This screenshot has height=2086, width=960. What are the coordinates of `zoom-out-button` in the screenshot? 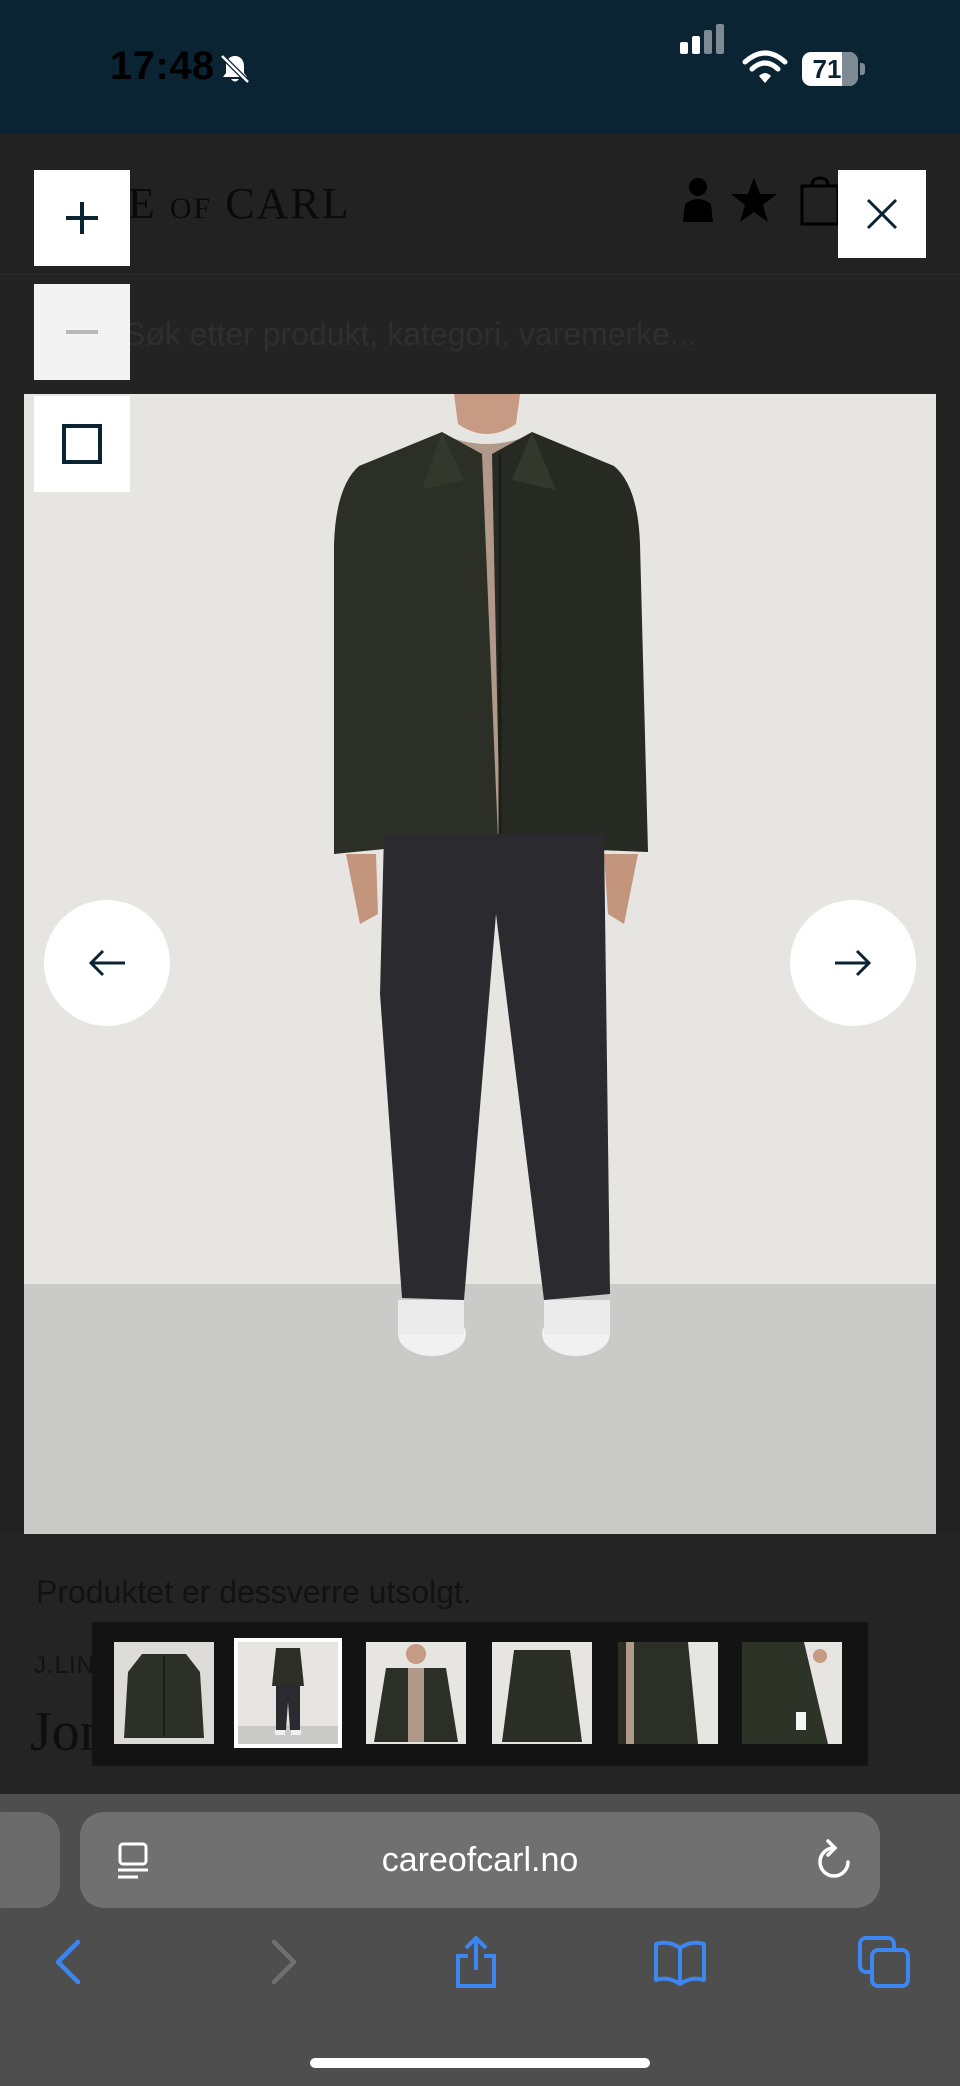 It's located at (82, 332).